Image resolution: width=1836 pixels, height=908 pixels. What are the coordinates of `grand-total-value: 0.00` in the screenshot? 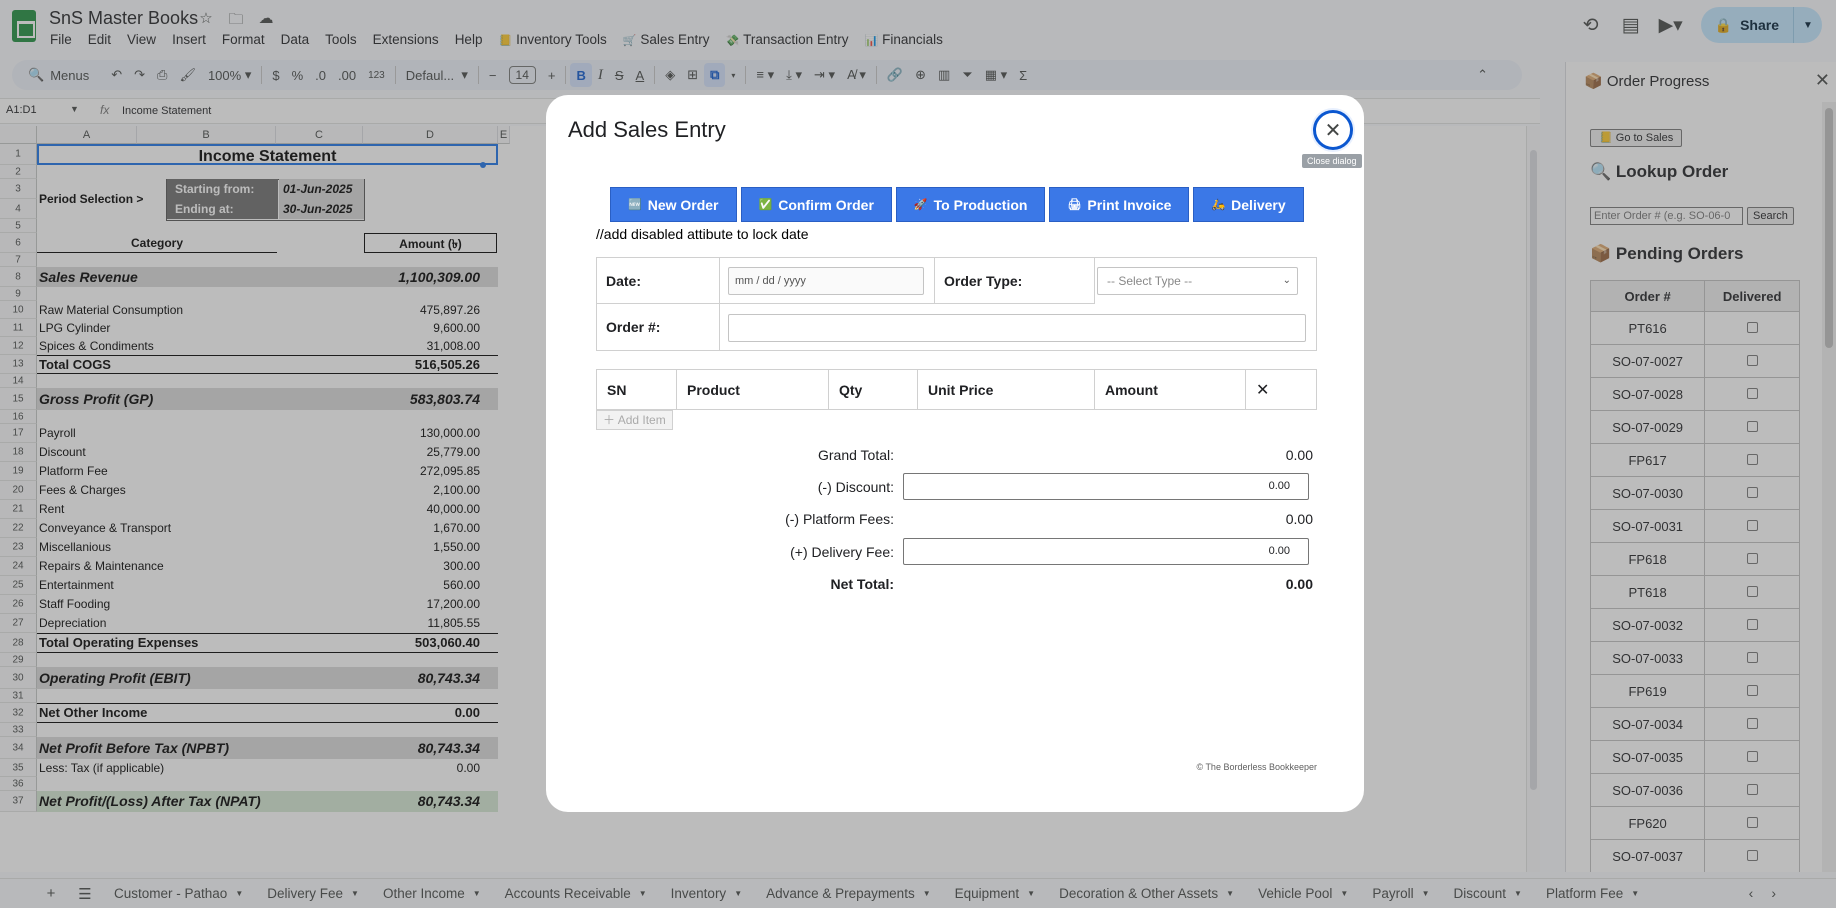 It's located at (1299, 455).